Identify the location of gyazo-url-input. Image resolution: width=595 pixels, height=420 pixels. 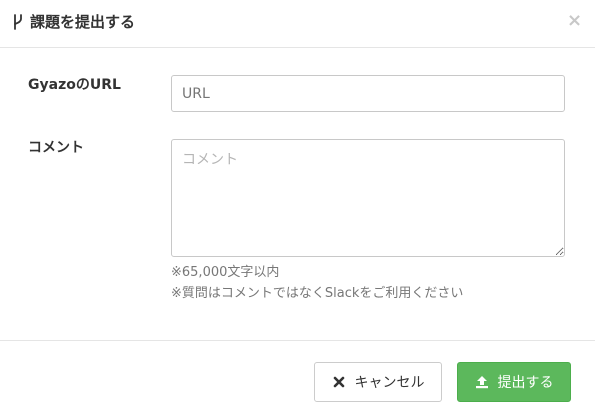
(368, 93).